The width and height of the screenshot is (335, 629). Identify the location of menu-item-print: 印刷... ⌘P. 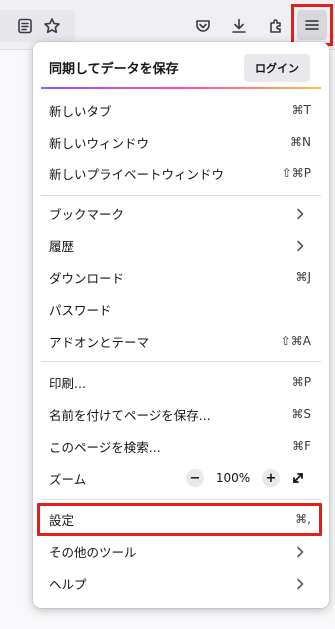
(181, 382).